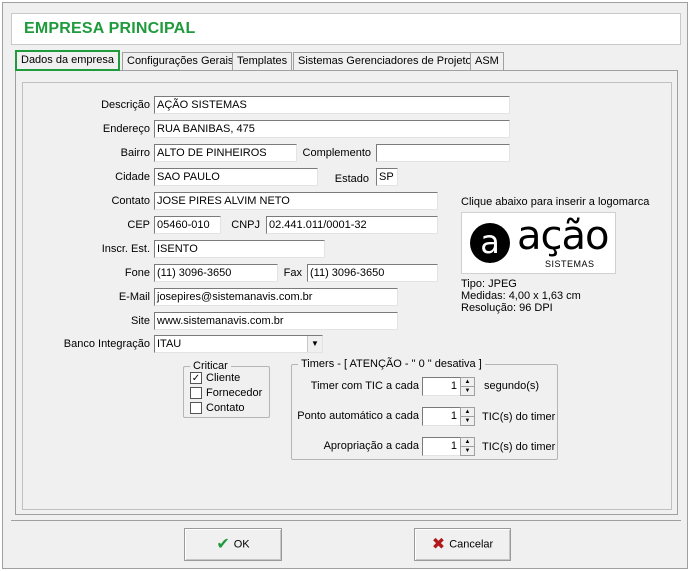  Describe the element at coordinates (225, 408) in the screenshot. I see `contato-check-label: Contato` at that location.